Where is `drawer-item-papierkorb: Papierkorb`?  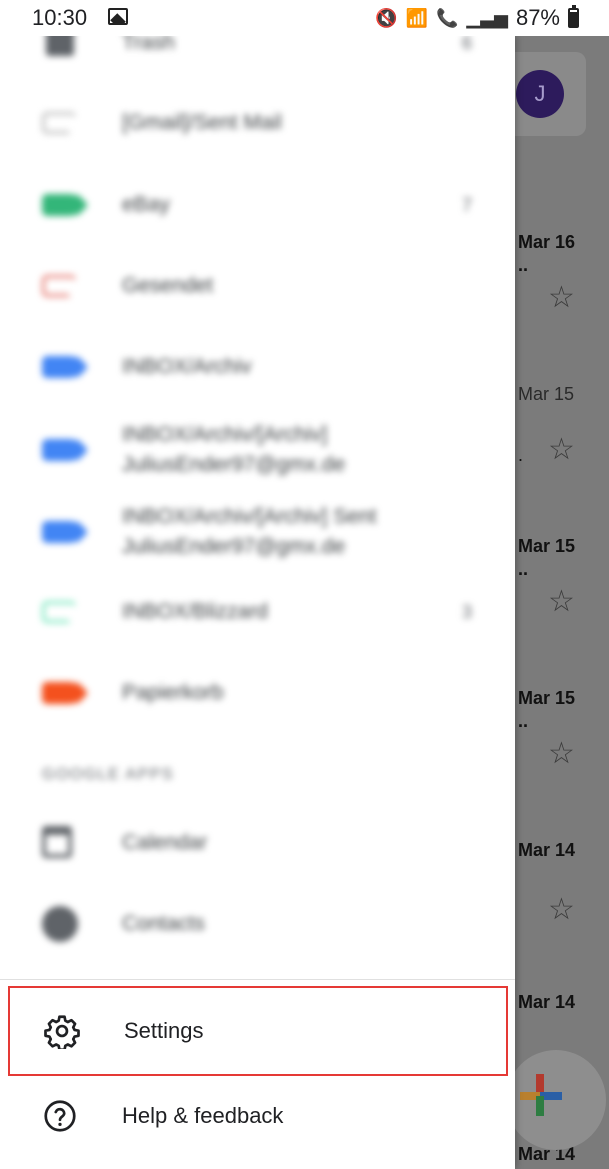 drawer-item-papierkorb: Papierkorb is located at coordinates (257, 693).